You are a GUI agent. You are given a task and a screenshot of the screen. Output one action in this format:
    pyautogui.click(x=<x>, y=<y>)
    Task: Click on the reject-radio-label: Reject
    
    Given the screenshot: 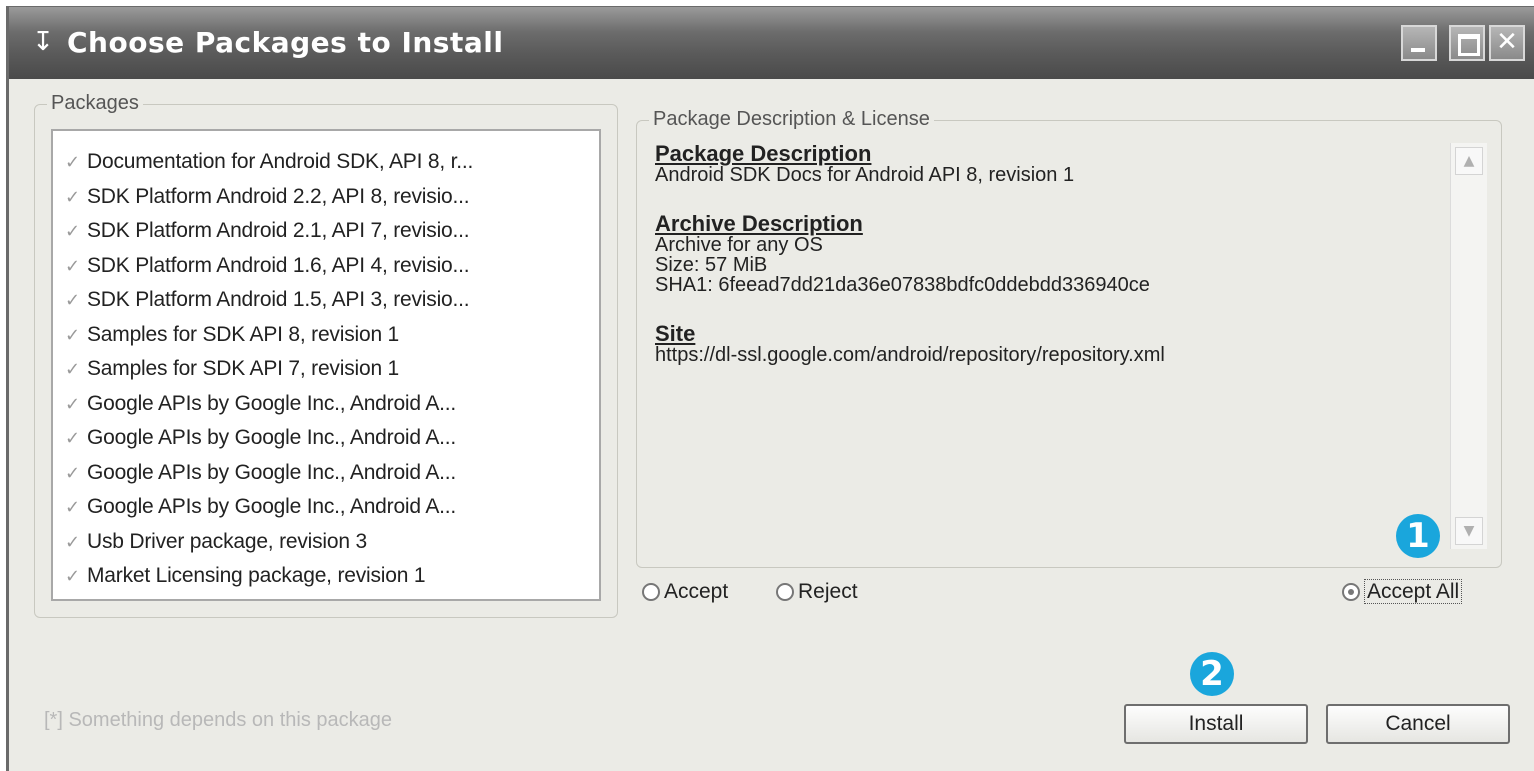 What is the action you would take?
    pyautogui.click(x=828, y=591)
    